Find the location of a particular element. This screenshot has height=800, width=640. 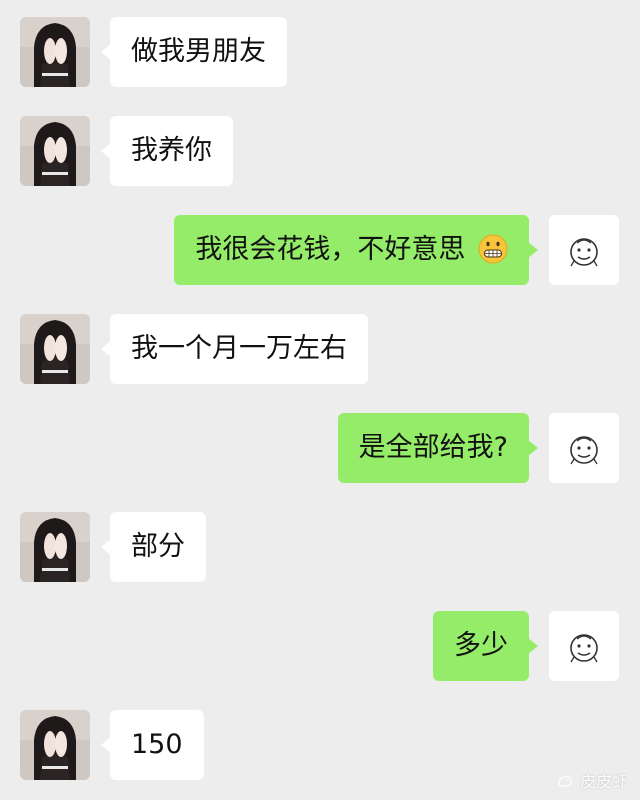

message-row-incoming: 做我男朋友 is located at coordinates (320, 52).